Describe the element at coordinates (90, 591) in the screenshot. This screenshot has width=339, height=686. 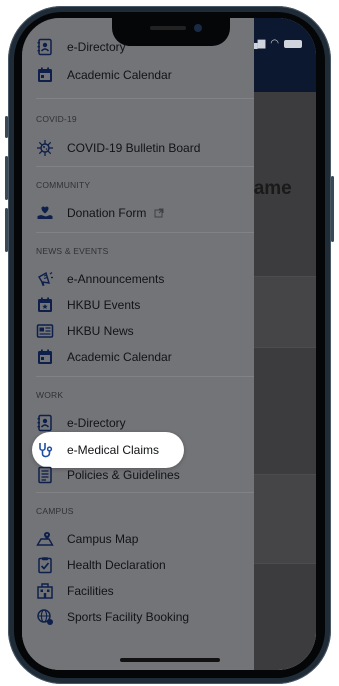
I see `drawer-item-label: Facilities` at that location.